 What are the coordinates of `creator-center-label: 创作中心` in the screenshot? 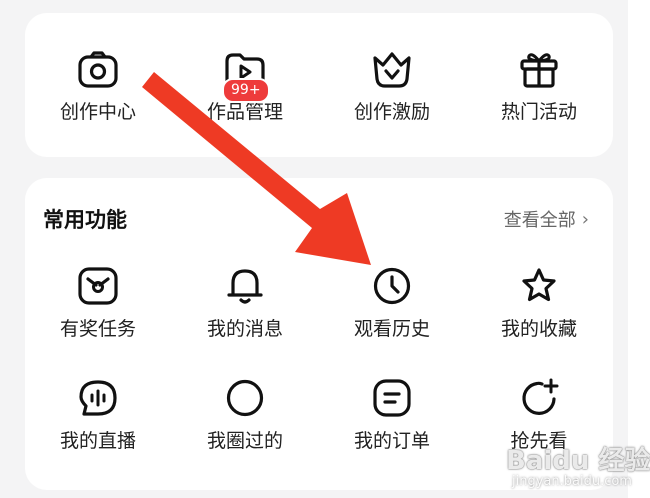 It's located at (97, 112).